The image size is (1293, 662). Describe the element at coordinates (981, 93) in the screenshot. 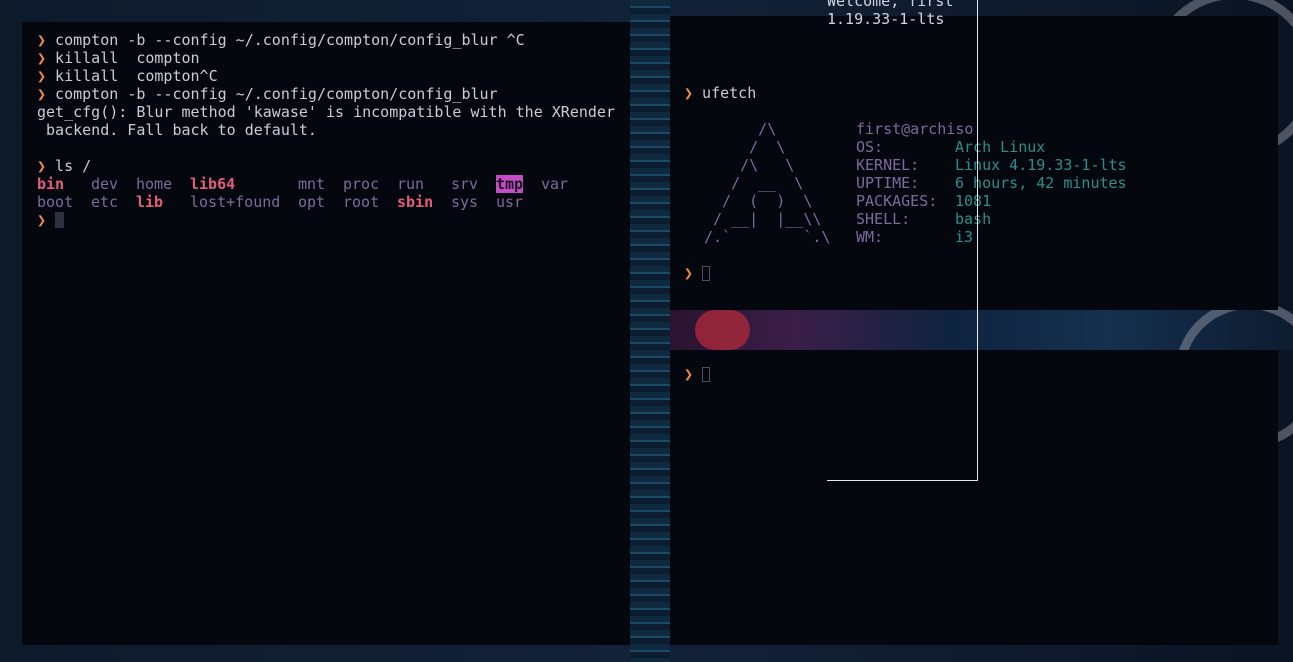

I see `ufetch-command-line: ❯ ufetch` at that location.